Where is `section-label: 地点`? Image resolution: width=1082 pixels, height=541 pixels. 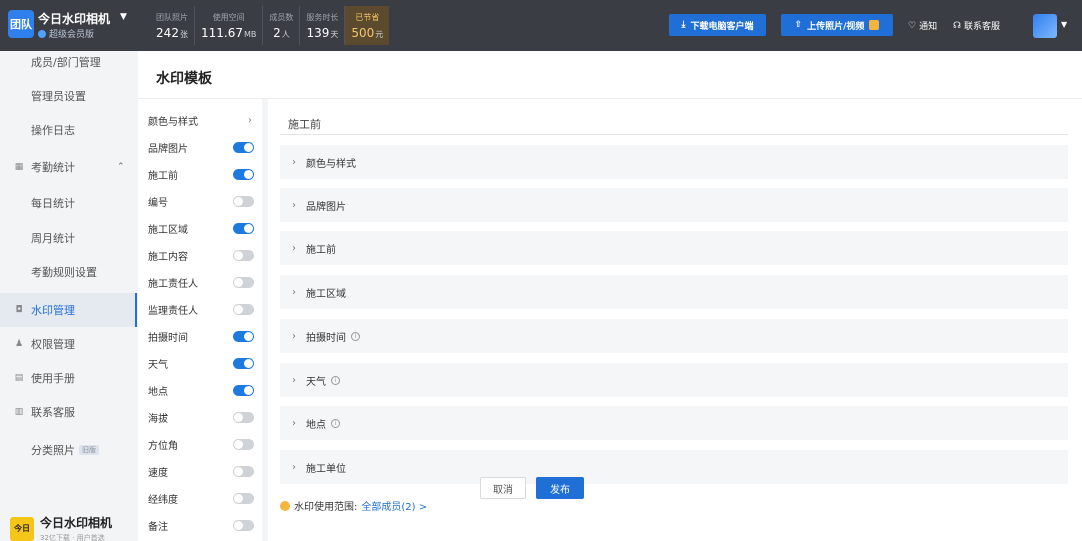 section-label: 地点 is located at coordinates (316, 425).